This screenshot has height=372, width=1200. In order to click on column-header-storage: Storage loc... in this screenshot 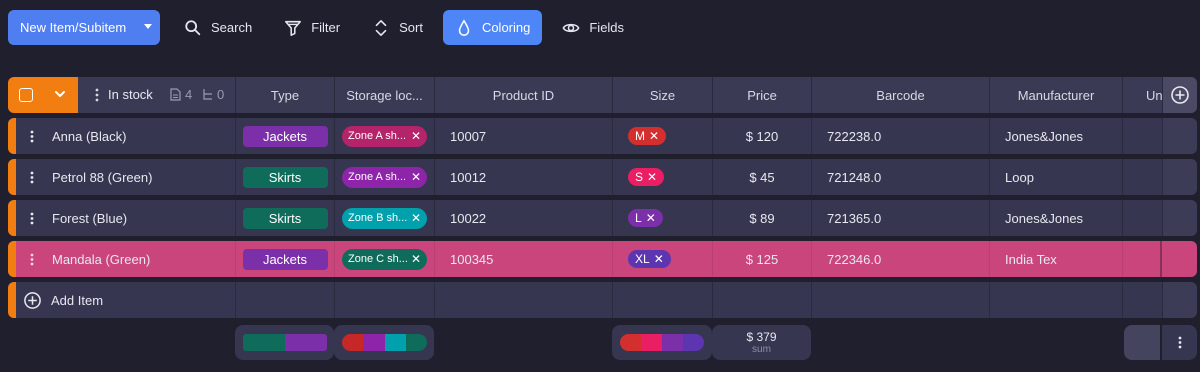, I will do `click(384, 95)`.